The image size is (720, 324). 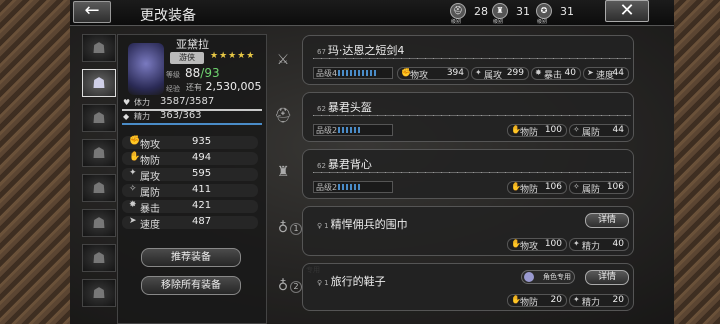 What do you see at coordinates (433, 74) in the screenshot?
I see `stat-pill: ✊ 物攻 394` at bounding box center [433, 74].